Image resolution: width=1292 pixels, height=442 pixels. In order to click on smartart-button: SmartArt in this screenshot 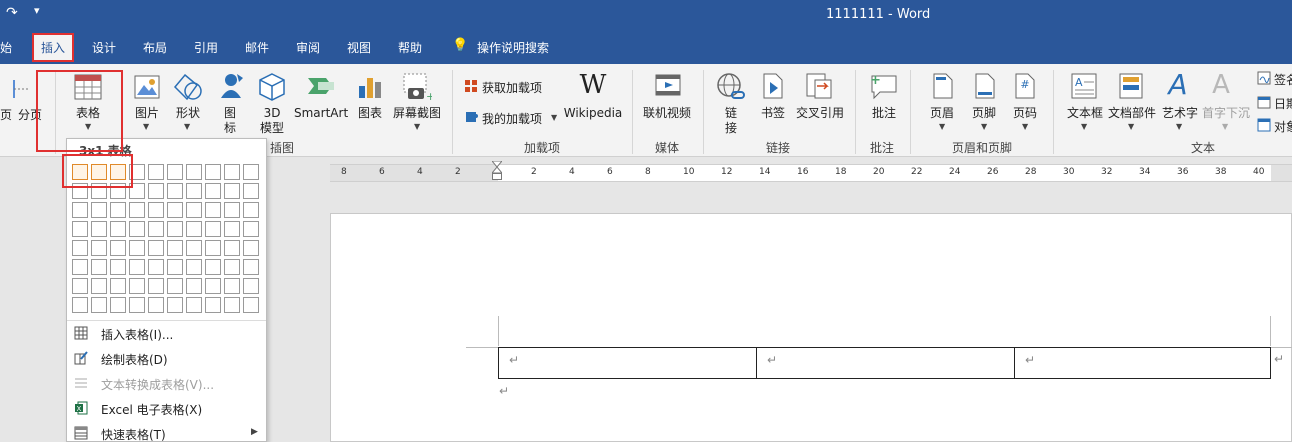, I will do `click(321, 113)`.